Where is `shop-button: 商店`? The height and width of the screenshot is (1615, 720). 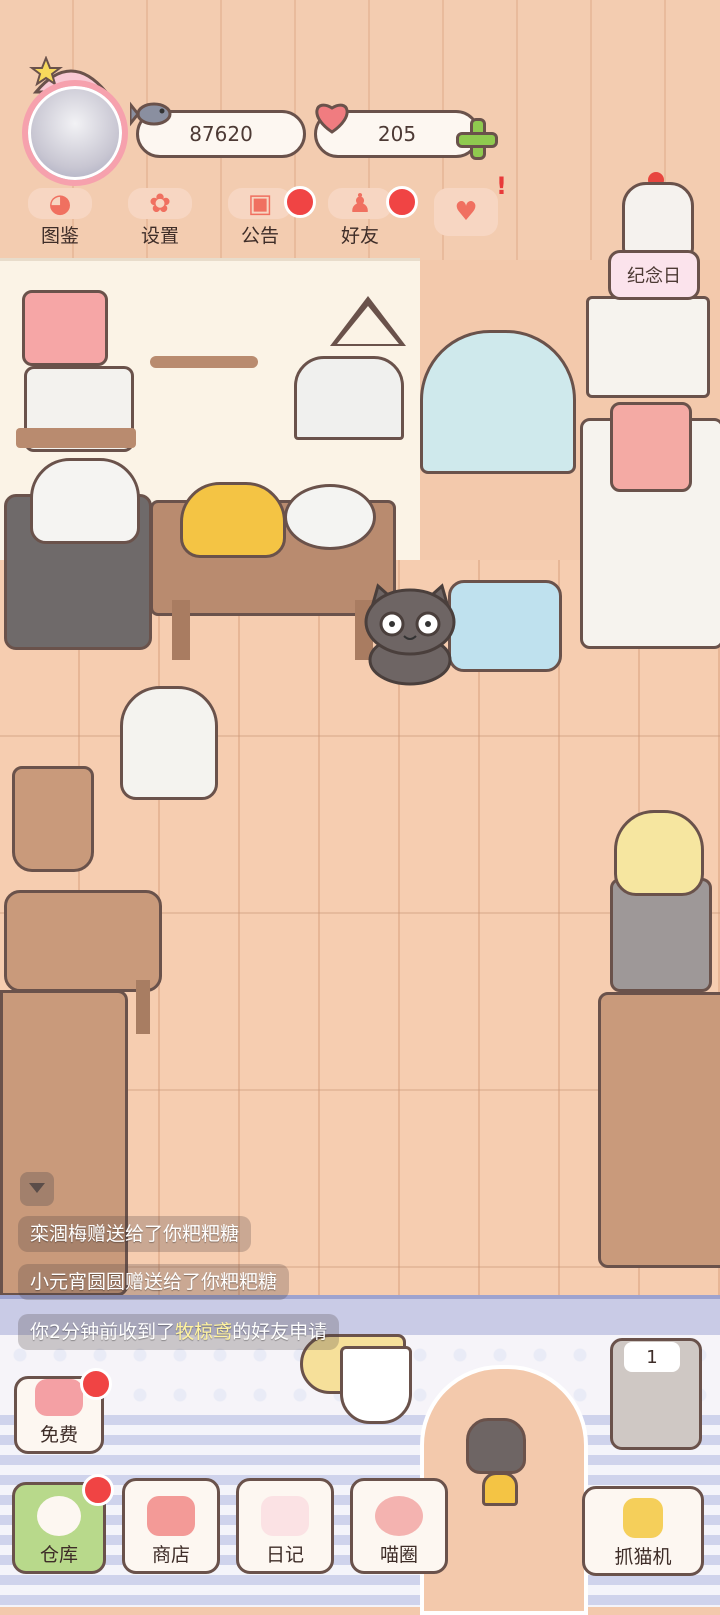 shop-button: 商店 is located at coordinates (171, 1526).